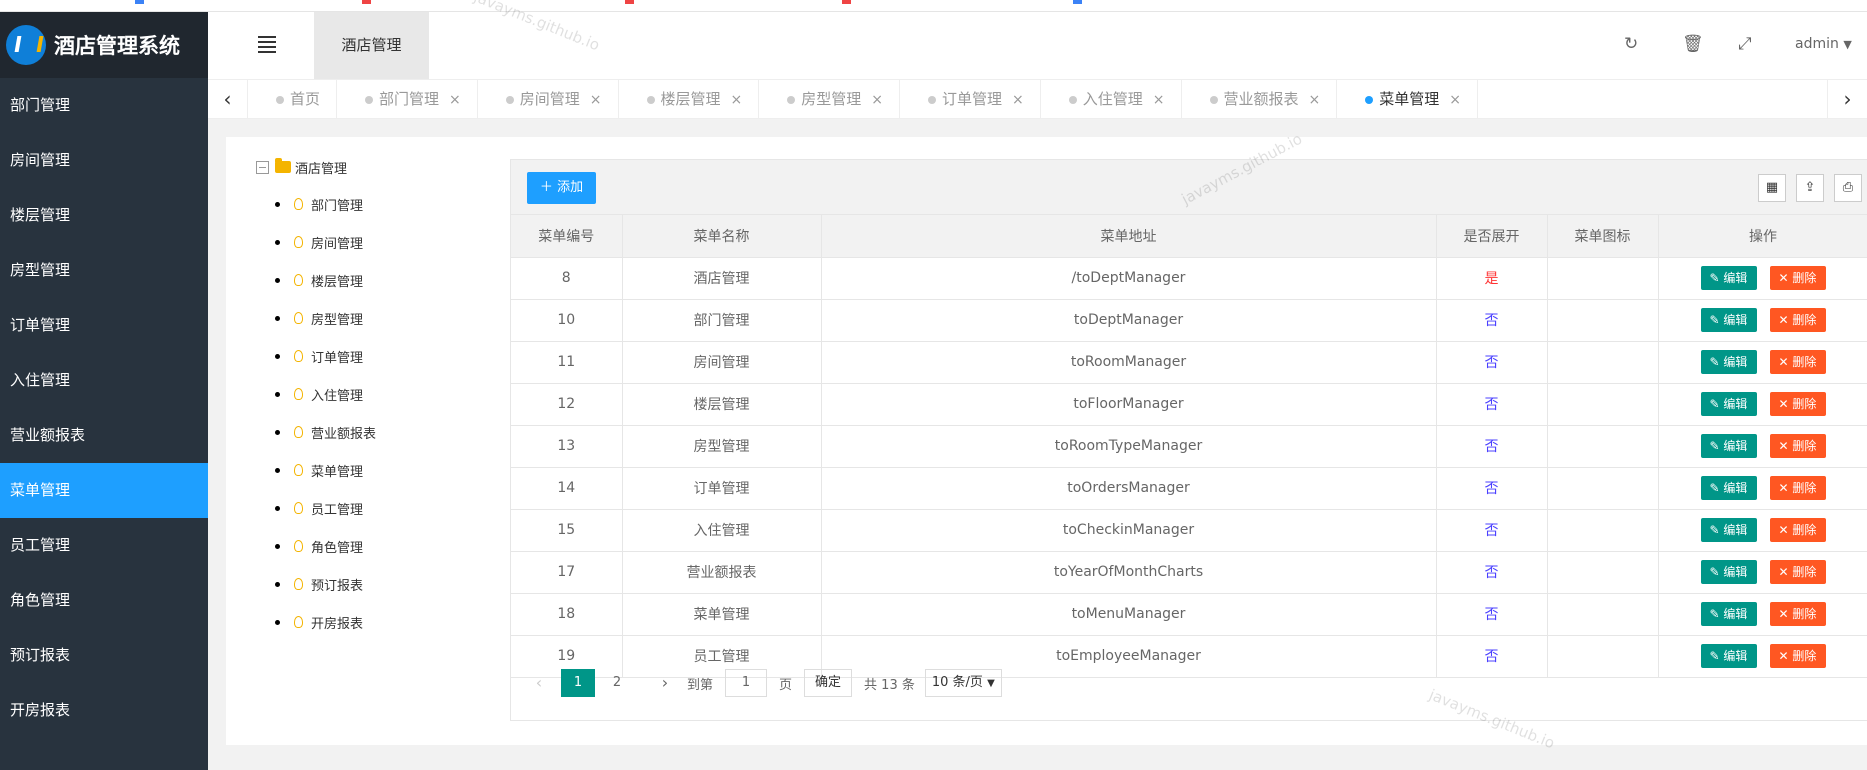 The width and height of the screenshot is (1867, 770). Describe the element at coordinates (689, 99) in the screenshot. I see `tab-item: 楼层管理 ×` at that location.